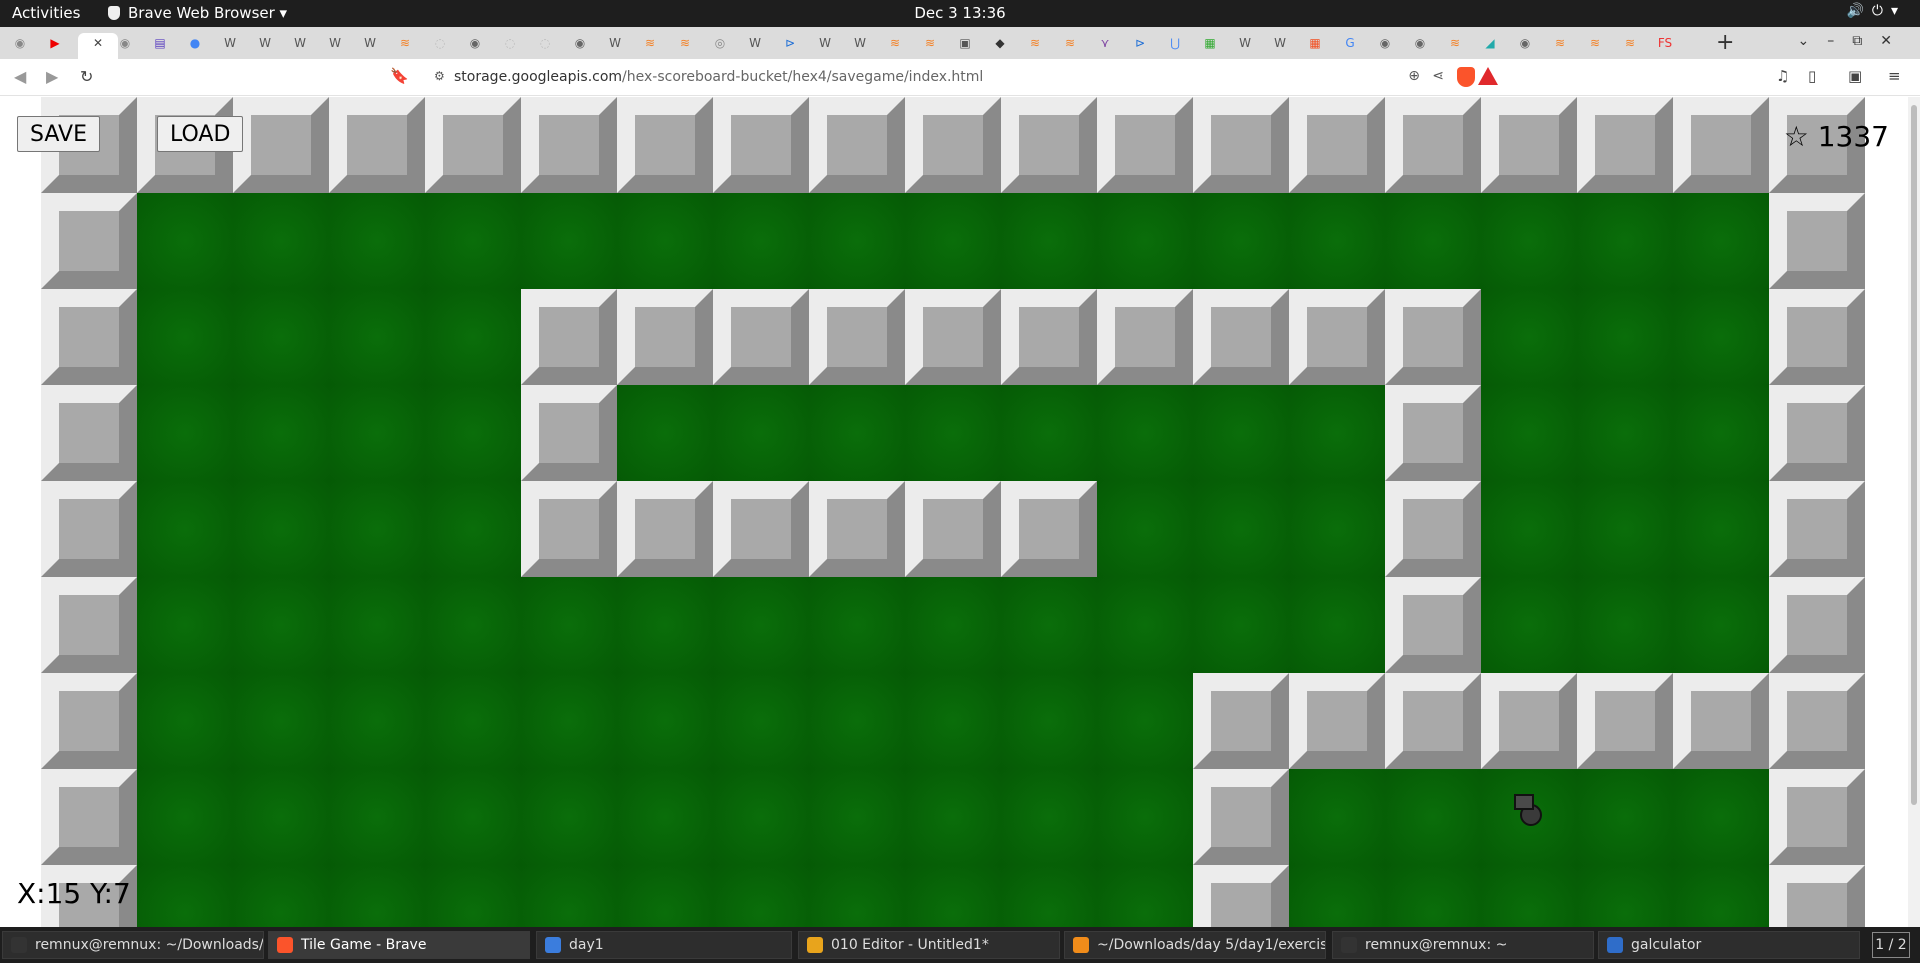  Describe the element at coordinates (664, 945) in the screenshot. I see `taskbar-item: day1` at that location.